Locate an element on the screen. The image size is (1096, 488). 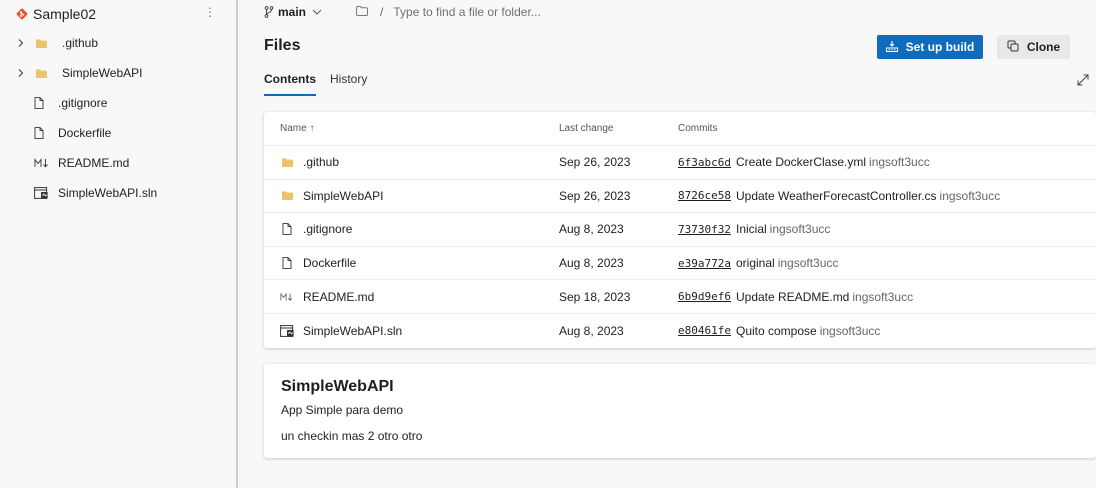
repo-header: Sample02 ⋮ is located at coordinates (118, 14).